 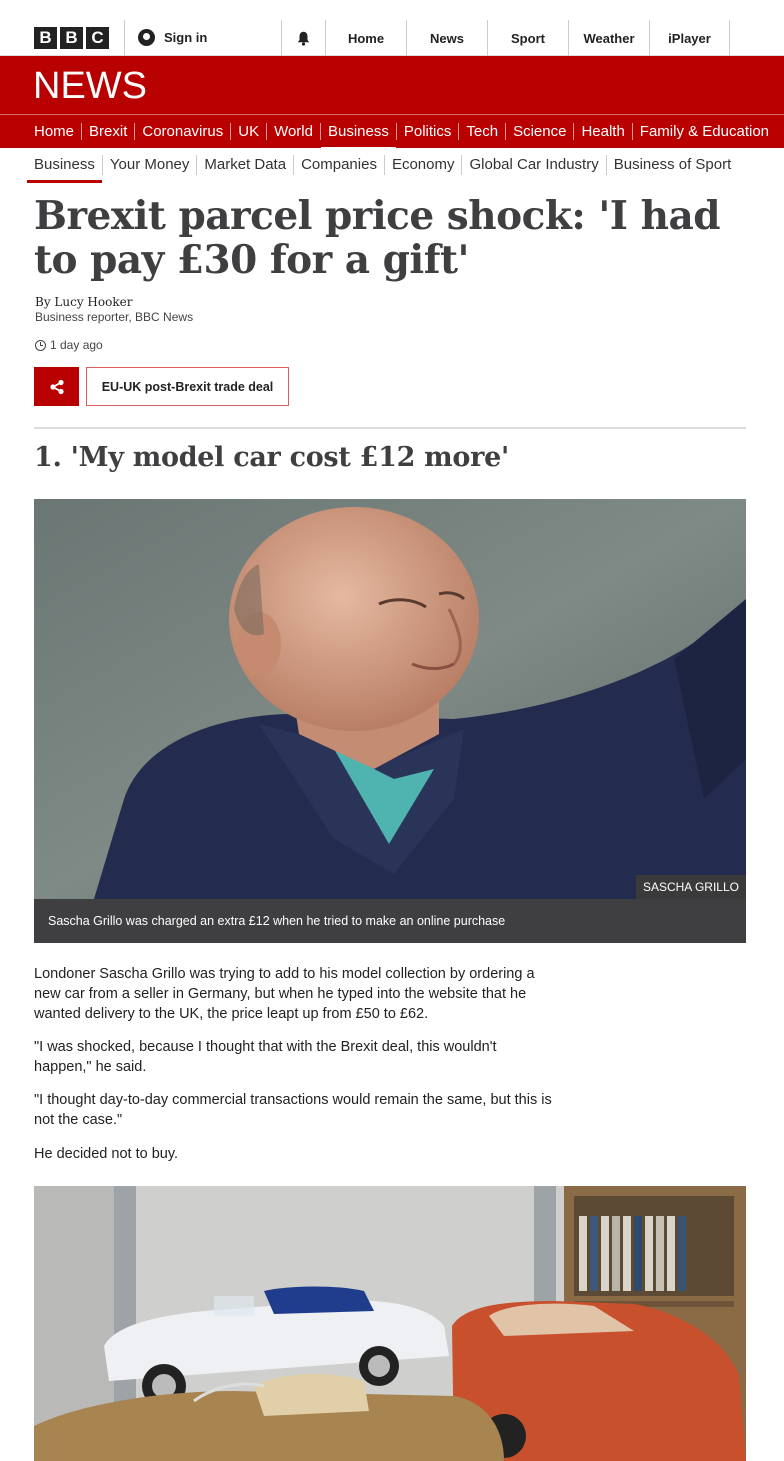 I want to click on main-nav-business: Business, so click(x=357, y=136).